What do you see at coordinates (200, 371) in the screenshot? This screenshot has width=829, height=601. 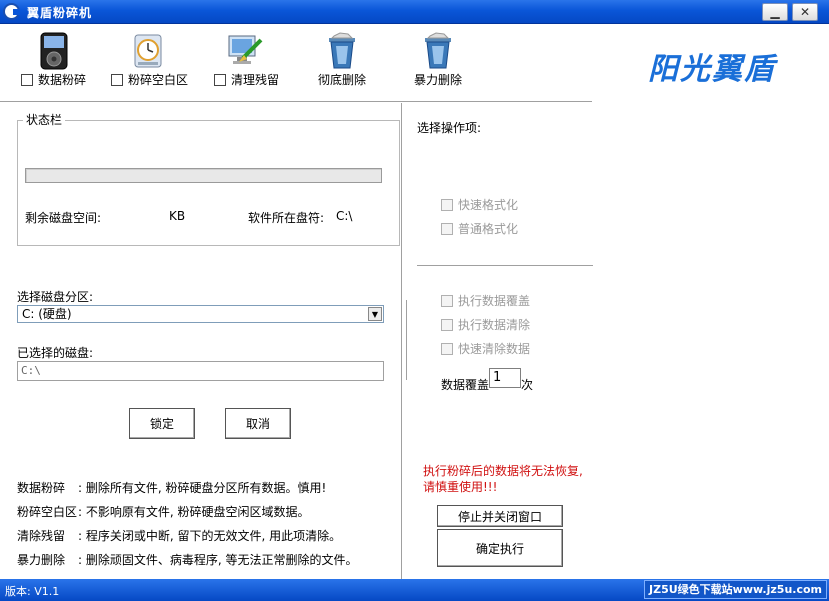 I see `chosen-disk-field: C:\` at bounding box center [200, 371].